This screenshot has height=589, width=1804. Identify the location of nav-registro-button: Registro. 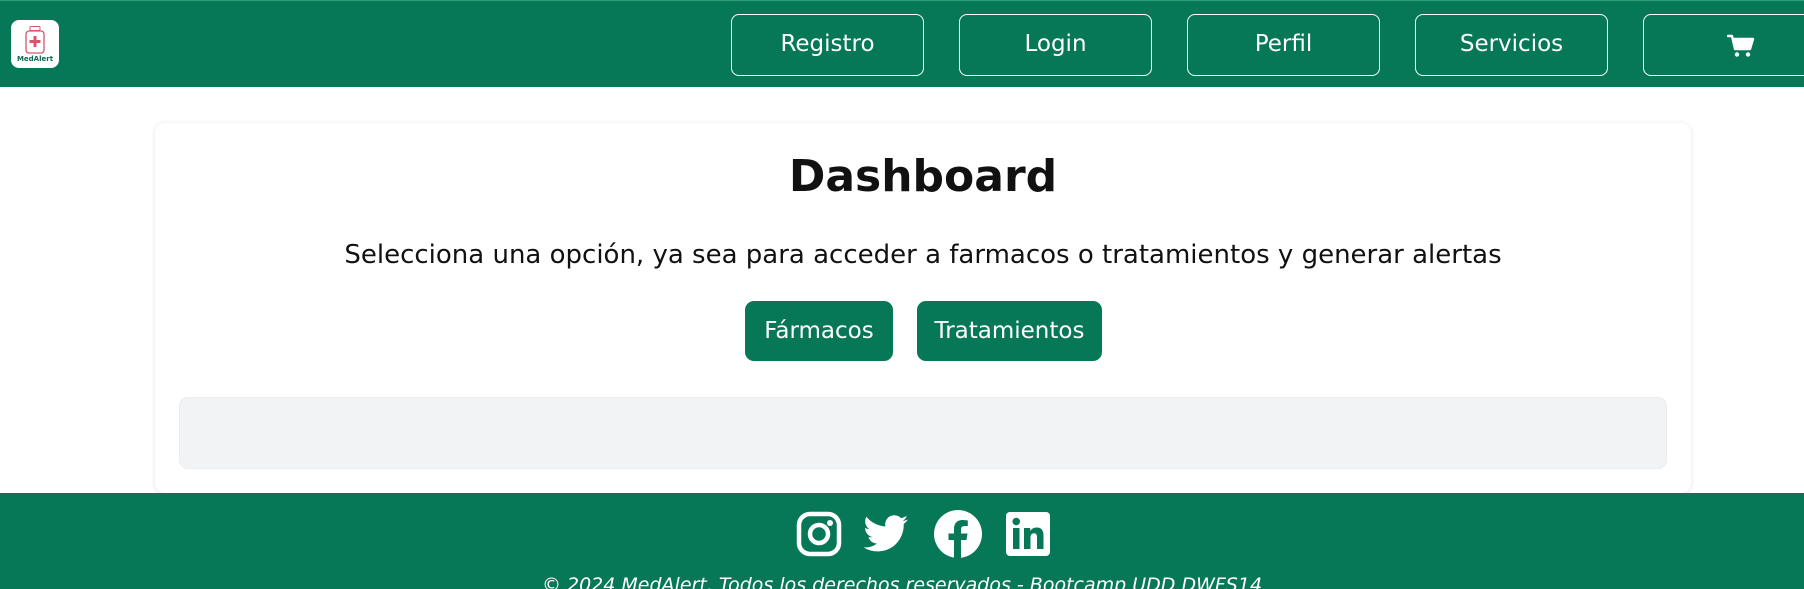
(827, 45).